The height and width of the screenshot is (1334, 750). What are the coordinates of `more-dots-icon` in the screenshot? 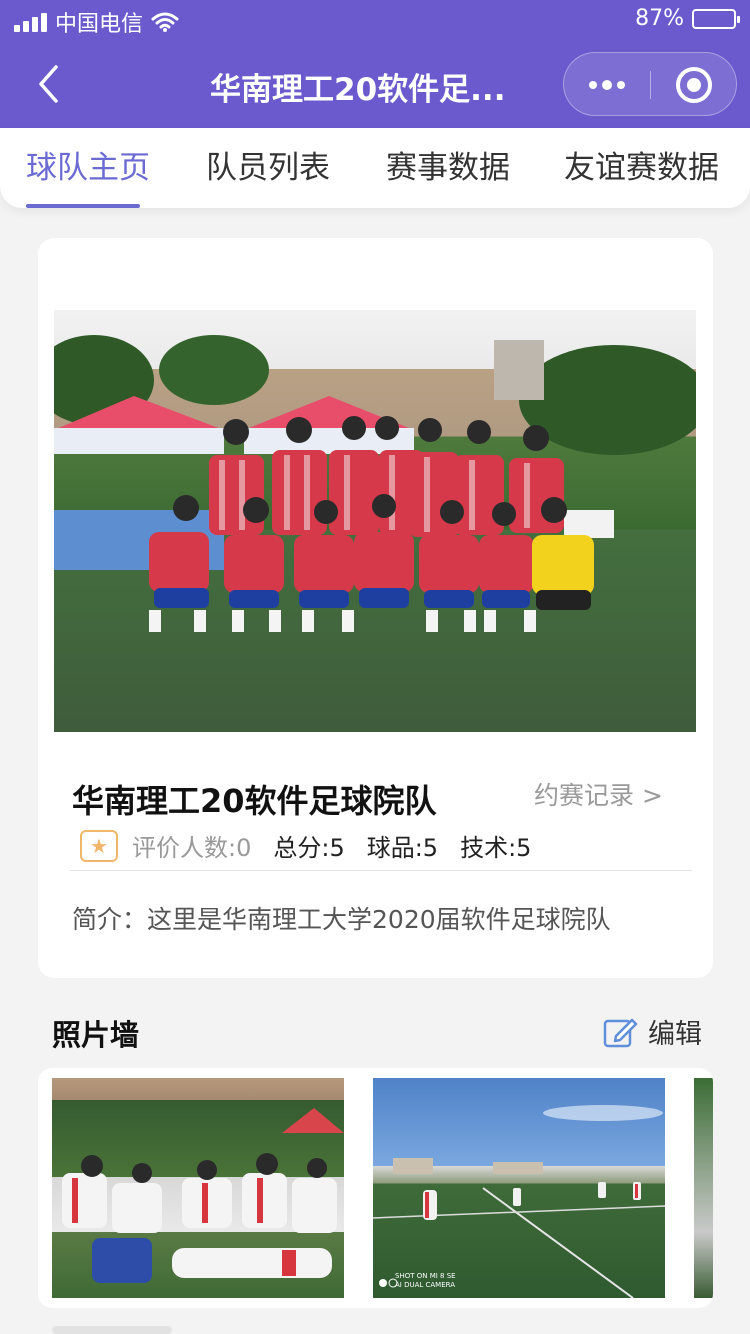 It's located at (593, 85).